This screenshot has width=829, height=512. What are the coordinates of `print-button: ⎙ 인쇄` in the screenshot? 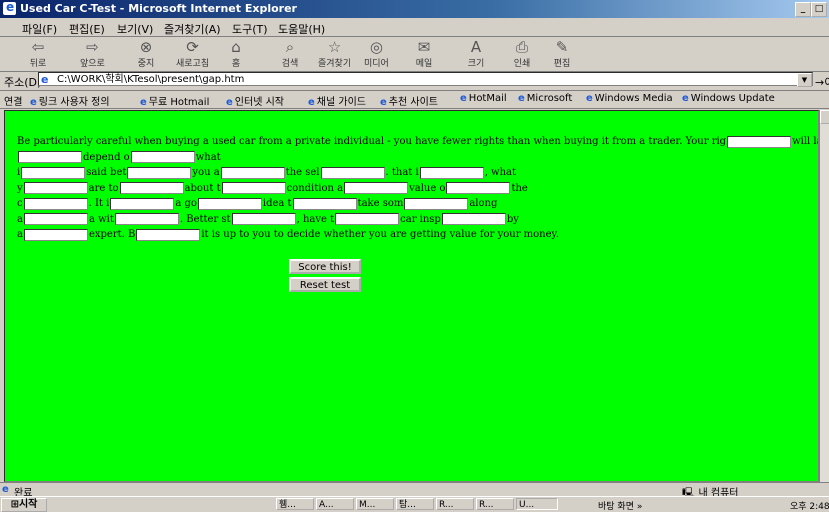 It's located at (522, 54).